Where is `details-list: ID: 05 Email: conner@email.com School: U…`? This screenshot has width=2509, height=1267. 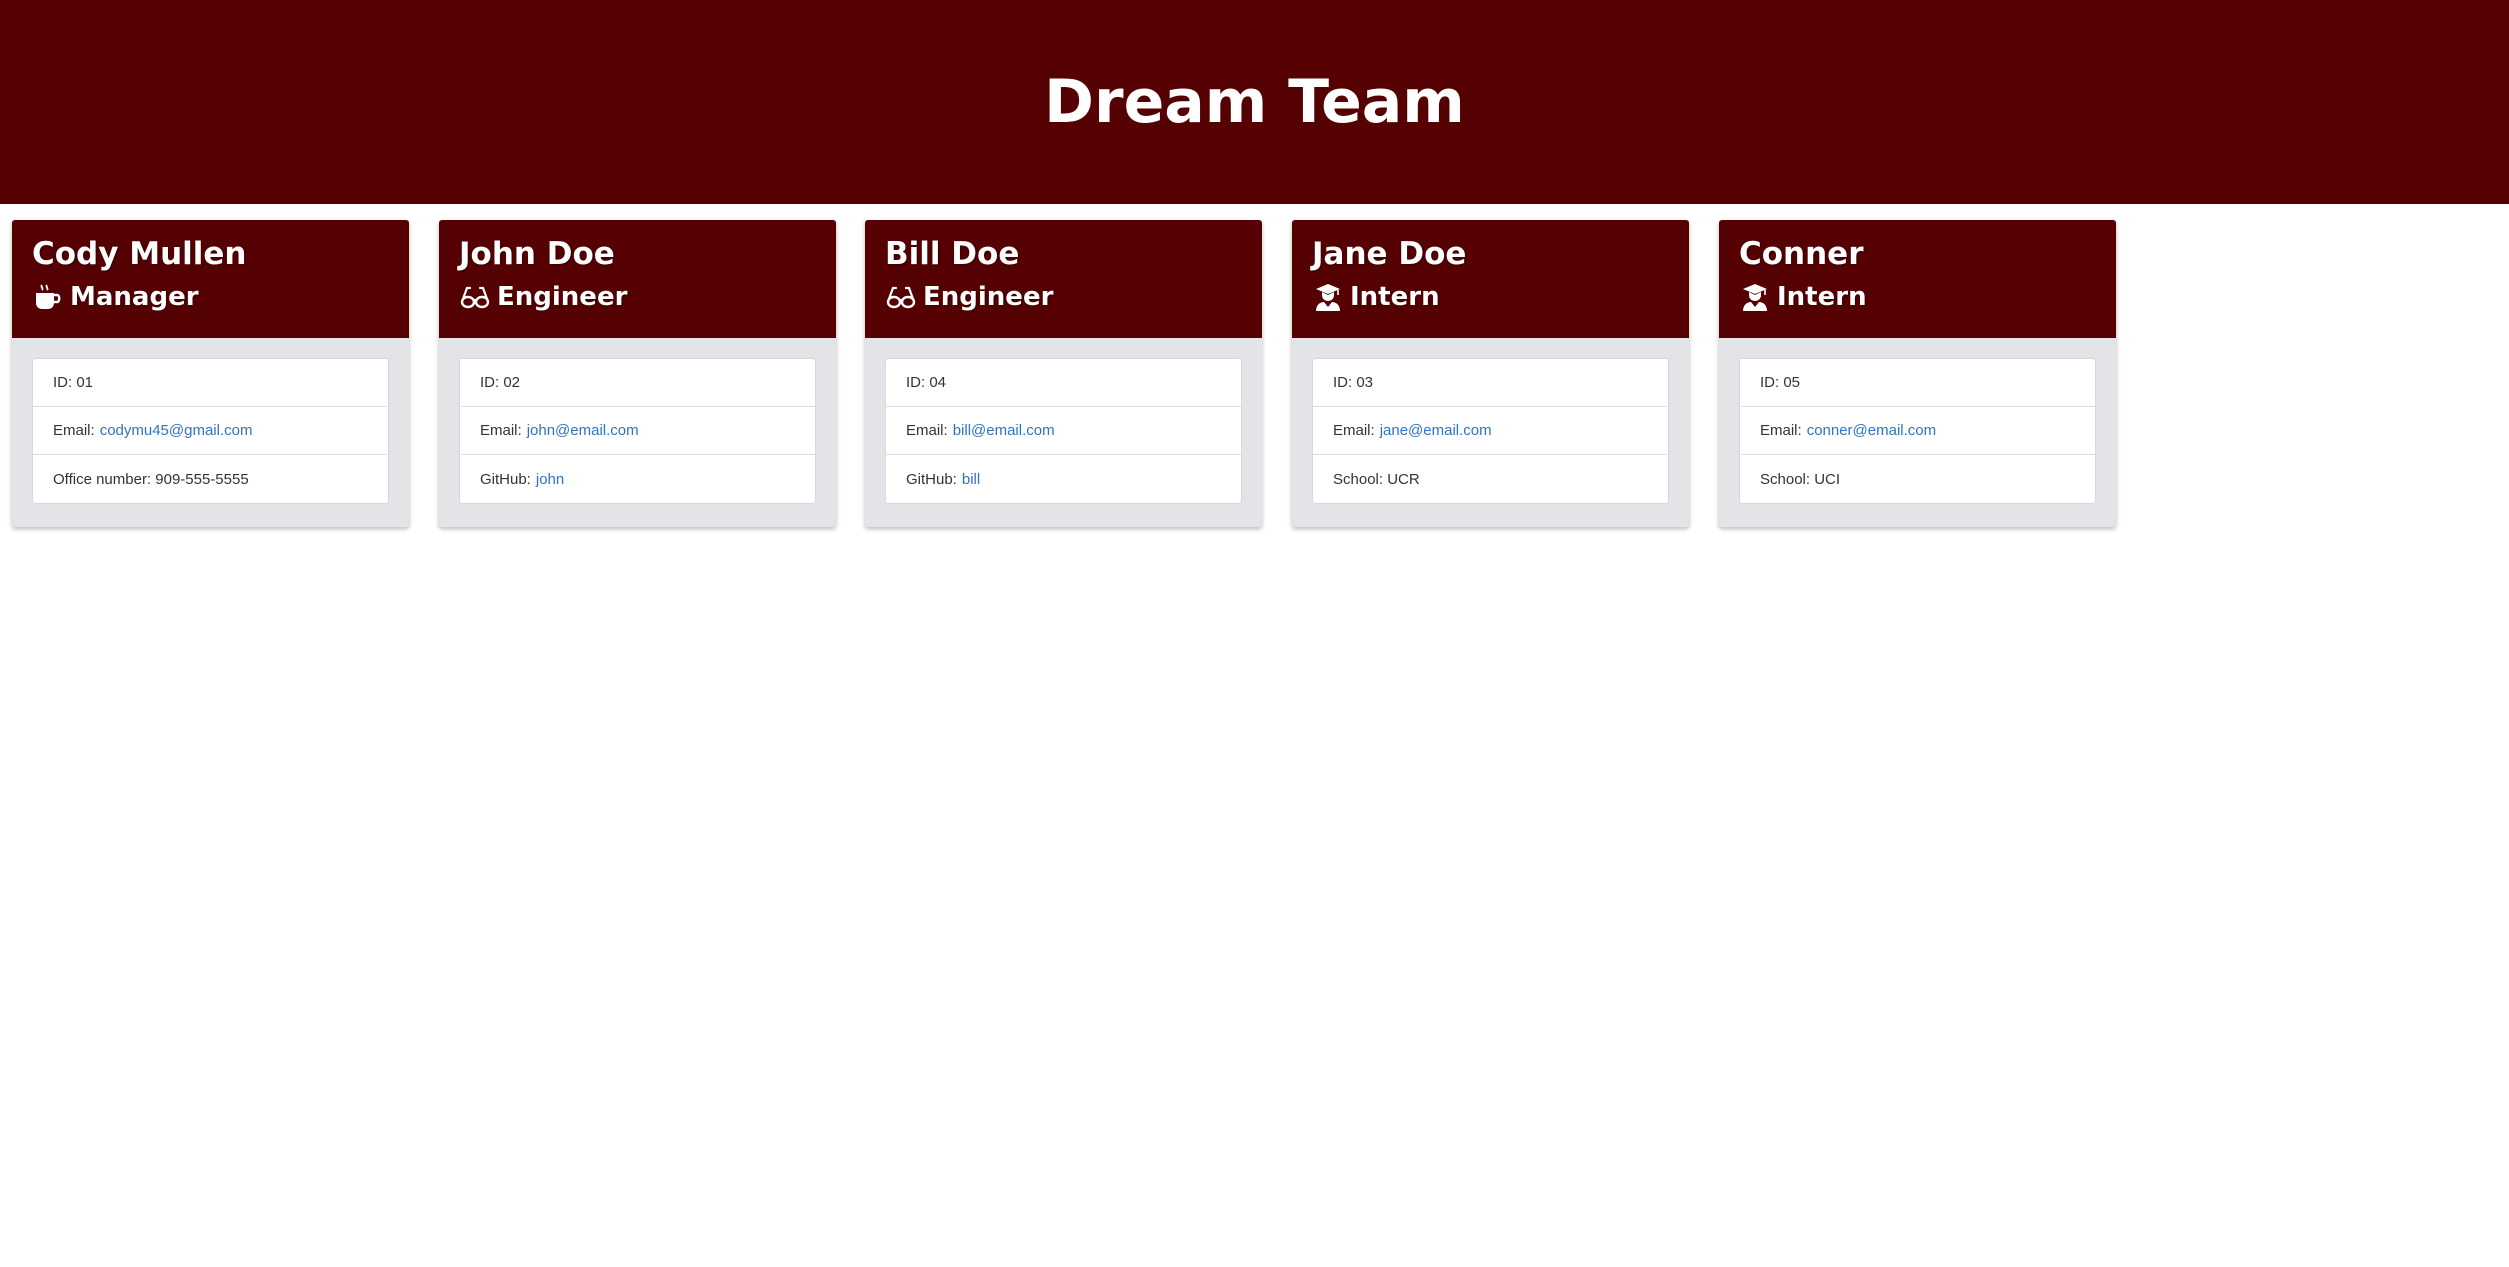 details-list: ID: 05 Email: conner@email.com School: U… is located at coordinates (1917, 431).